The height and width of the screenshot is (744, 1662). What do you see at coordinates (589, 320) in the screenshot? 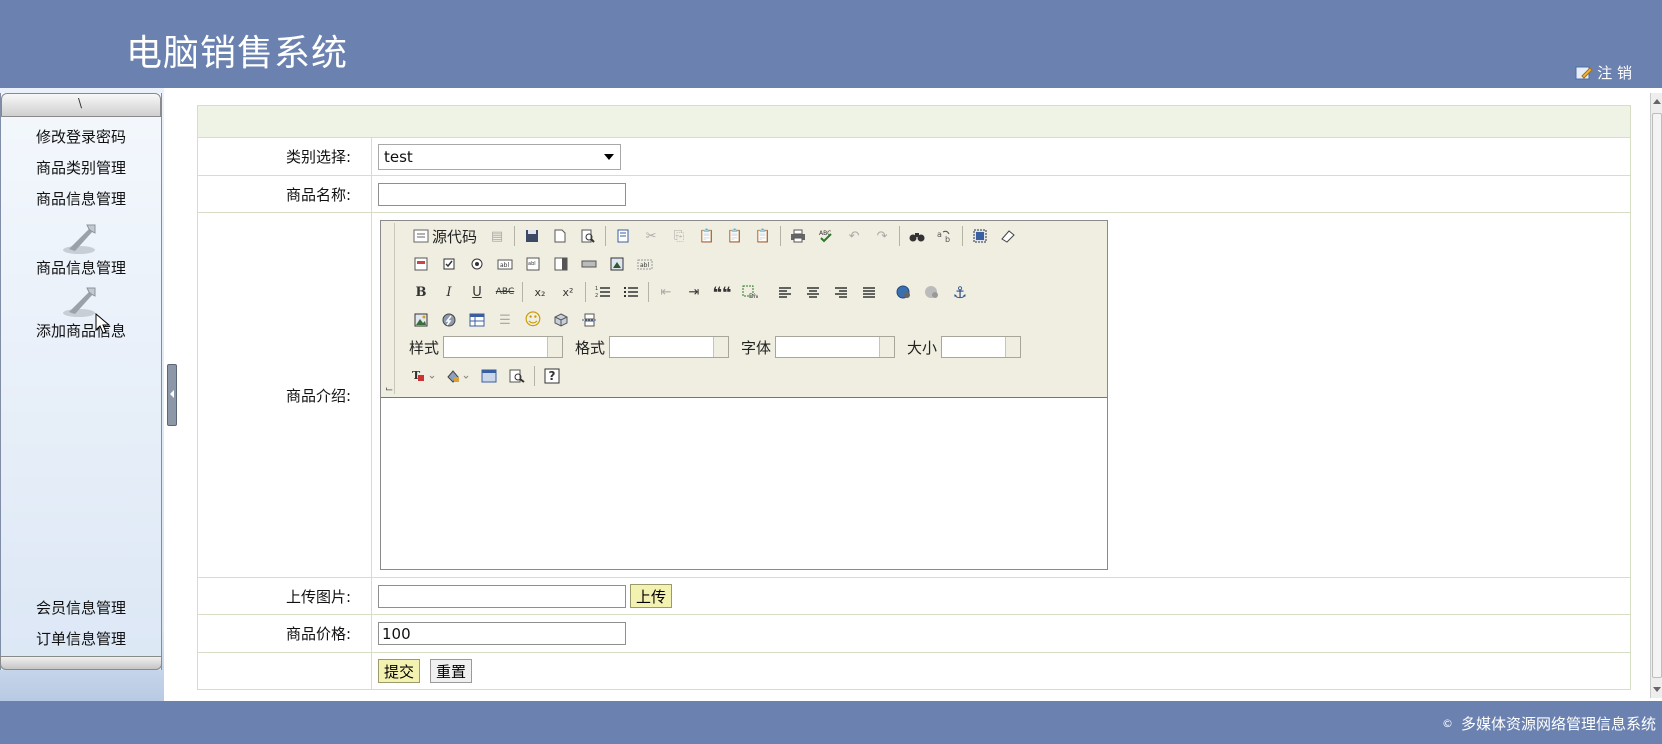
I see `page-break-icon` at bounding box center [589, 320].